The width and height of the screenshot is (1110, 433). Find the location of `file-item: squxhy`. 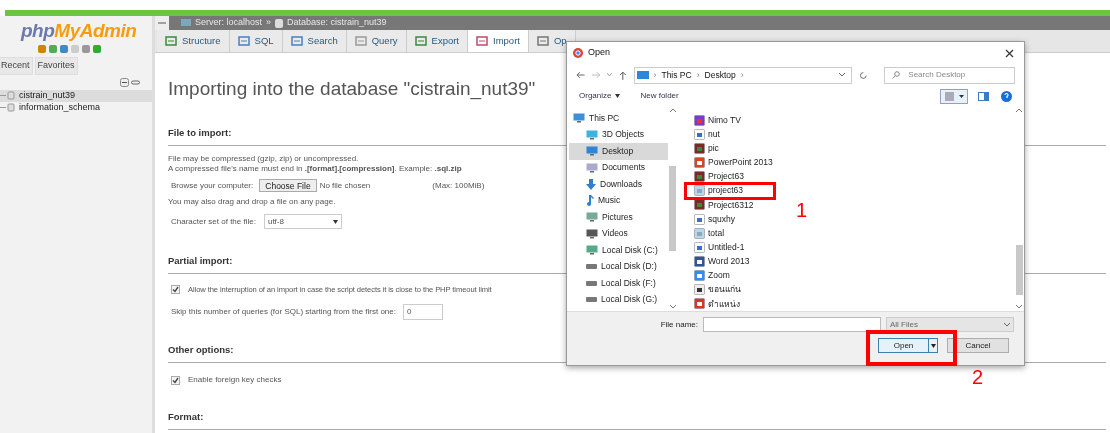

file-item: squxhy is located at coordinates (714, 219).